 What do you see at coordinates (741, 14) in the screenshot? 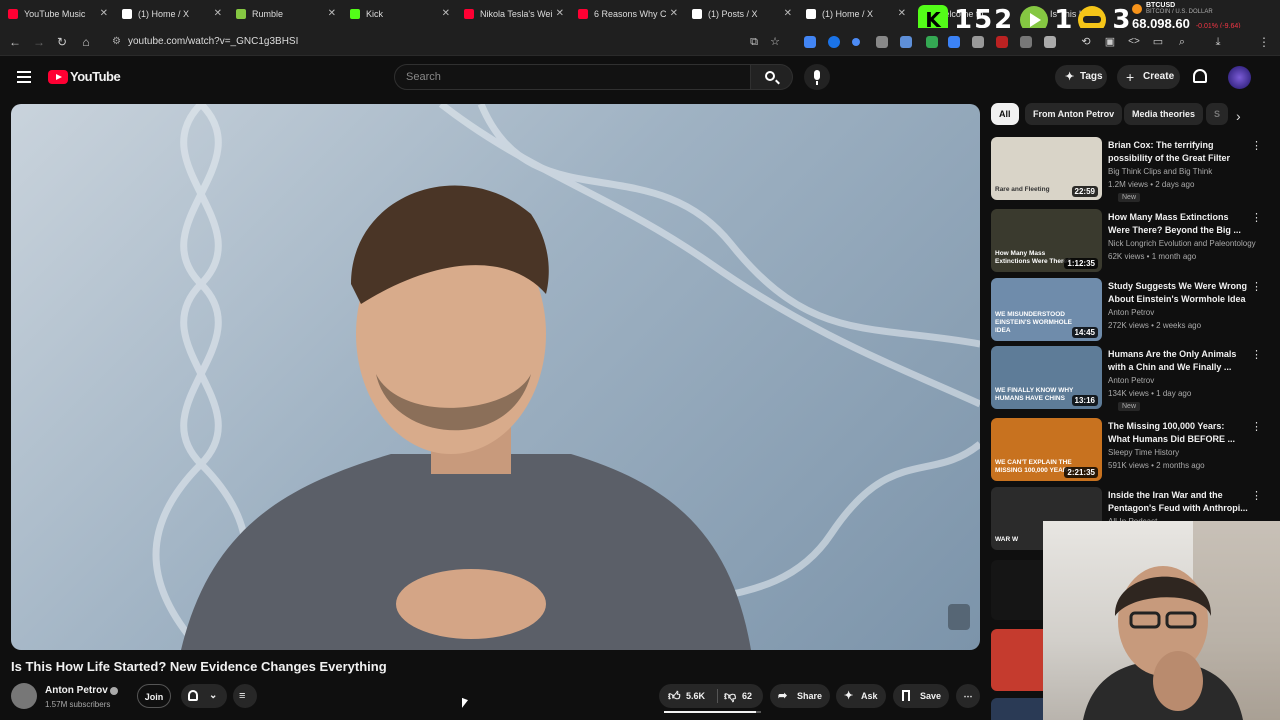
I see `browser-tab: (1) Posts / X ✕` at bounding box center [741, 14].